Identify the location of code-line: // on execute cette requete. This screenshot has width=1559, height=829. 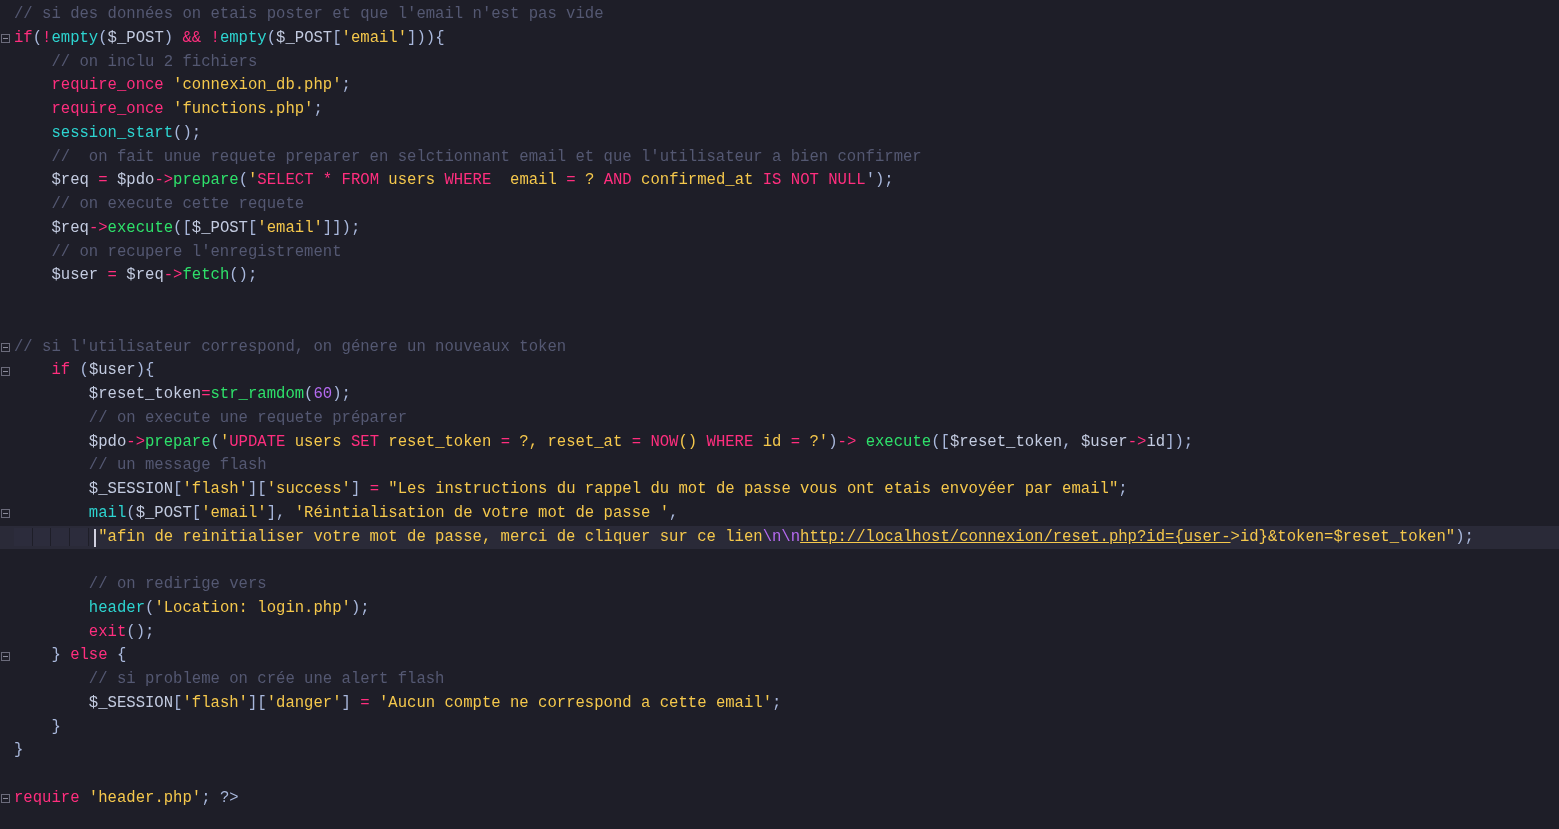
(177, 204).